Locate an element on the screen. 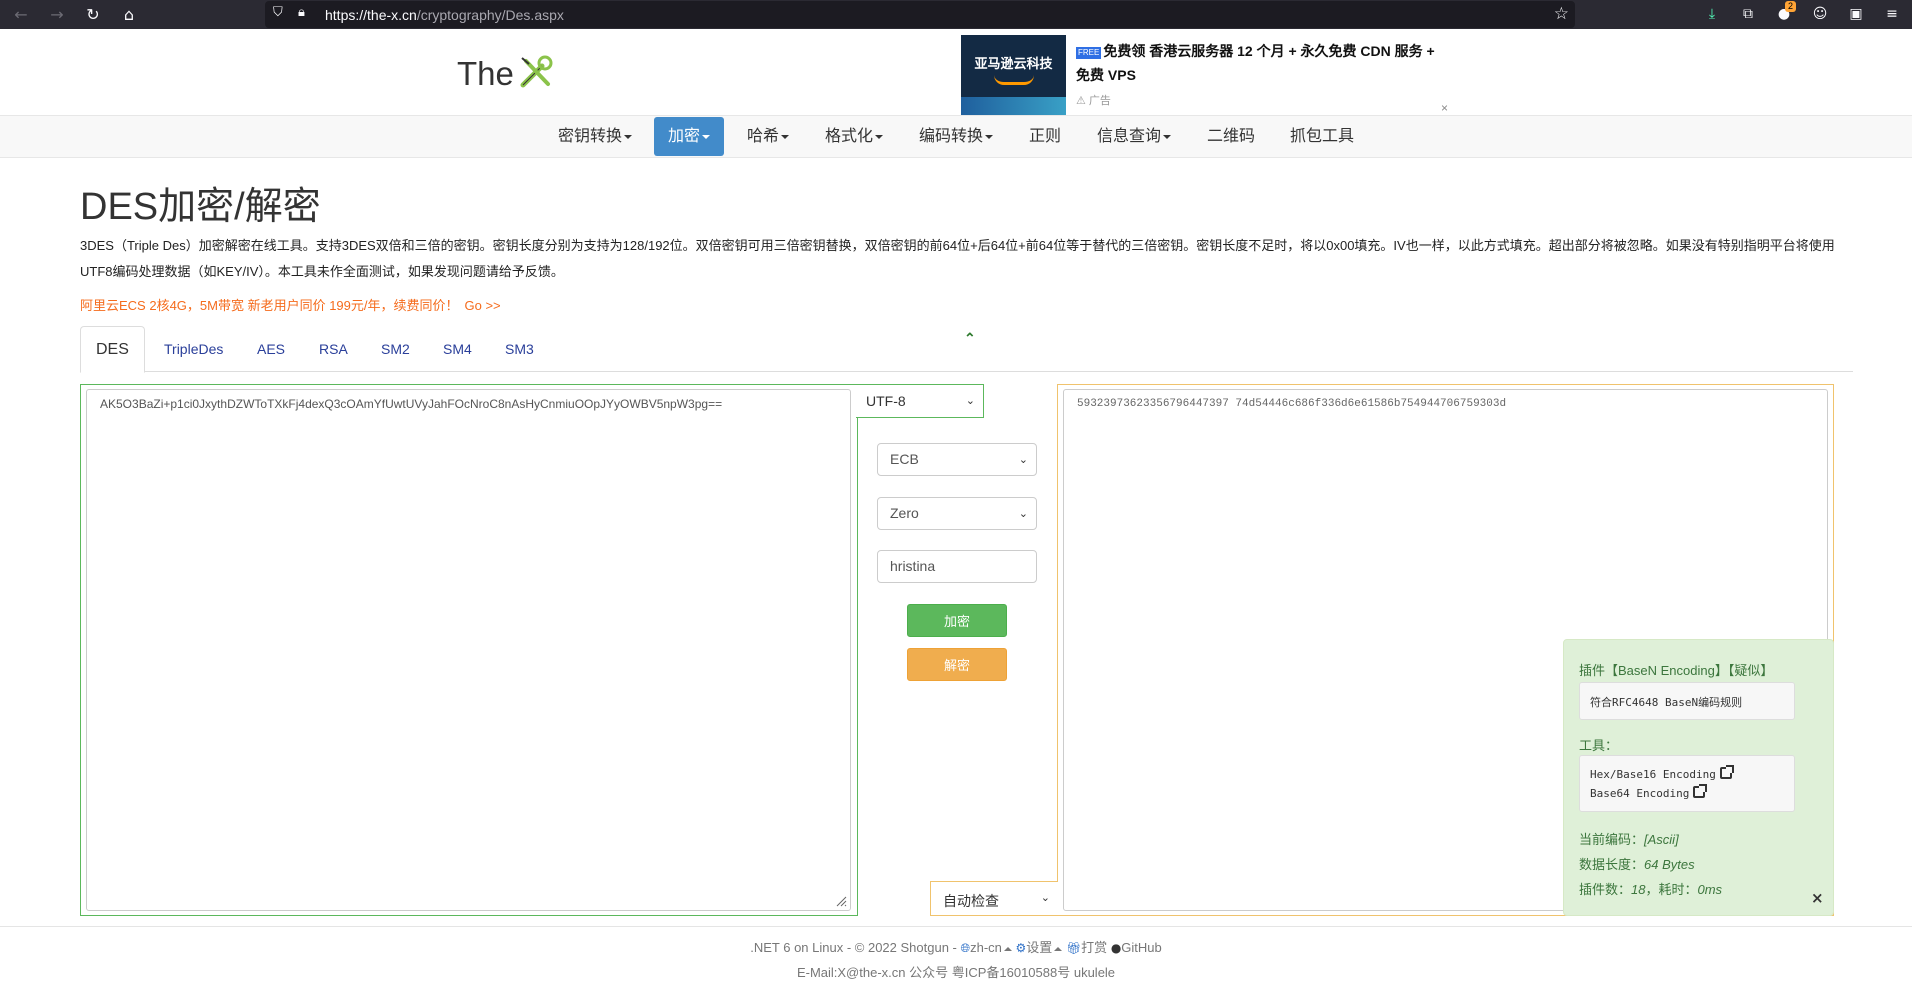  menu-icon: ≡ is located at coordinates (1892, 14).